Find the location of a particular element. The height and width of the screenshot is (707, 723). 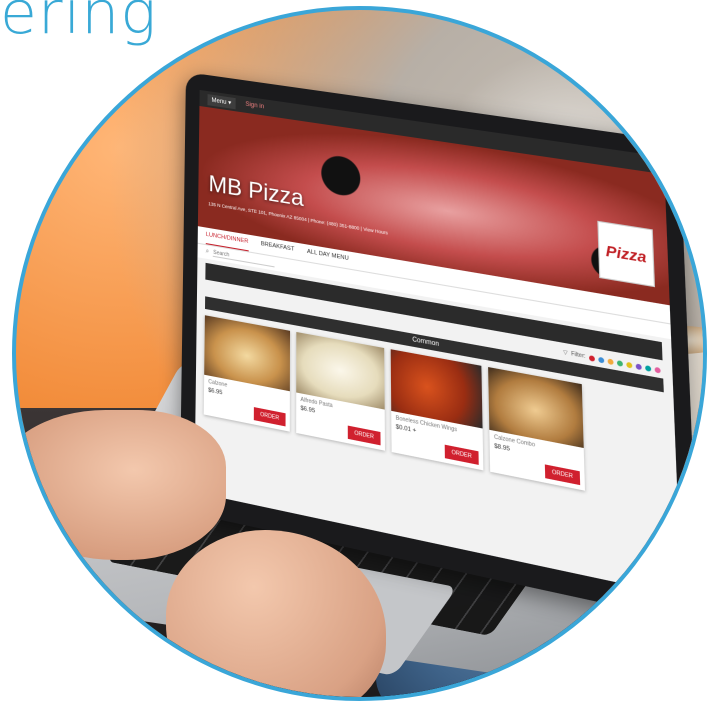

menu-item-card: Calzone $6.95 ORDER is located at coordinates (247, 373).